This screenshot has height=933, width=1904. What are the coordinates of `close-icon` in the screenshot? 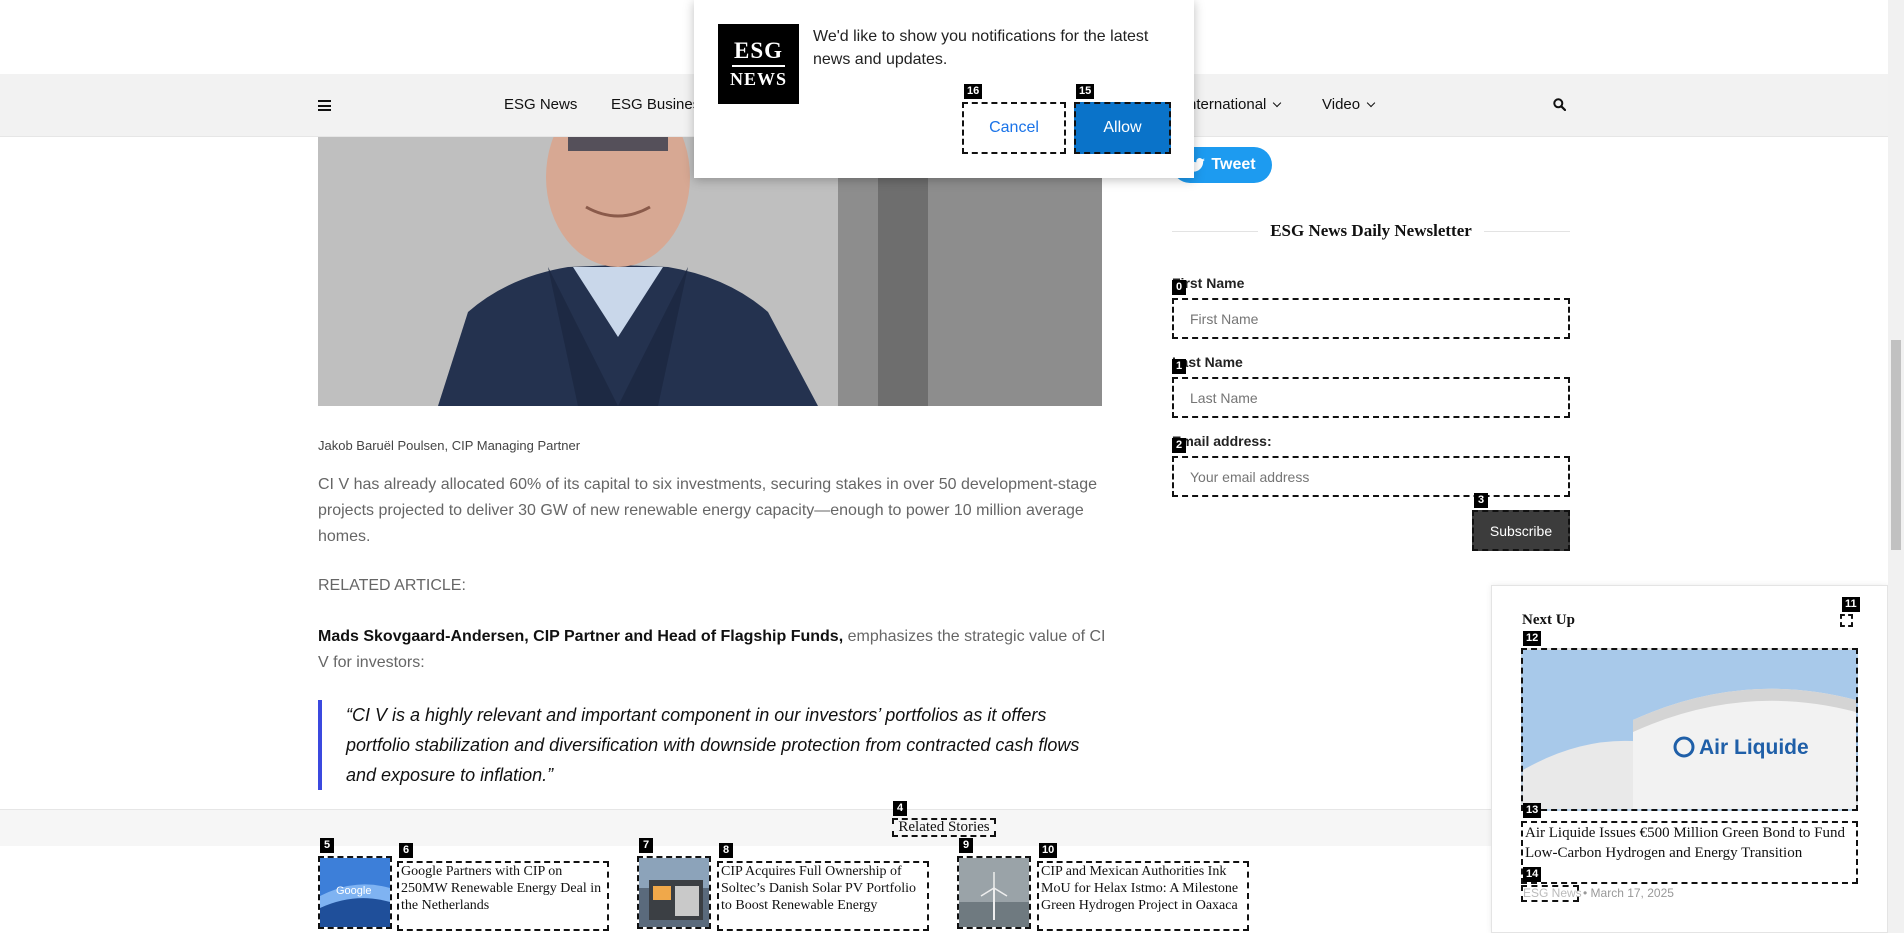 It's located at (1846, 620).